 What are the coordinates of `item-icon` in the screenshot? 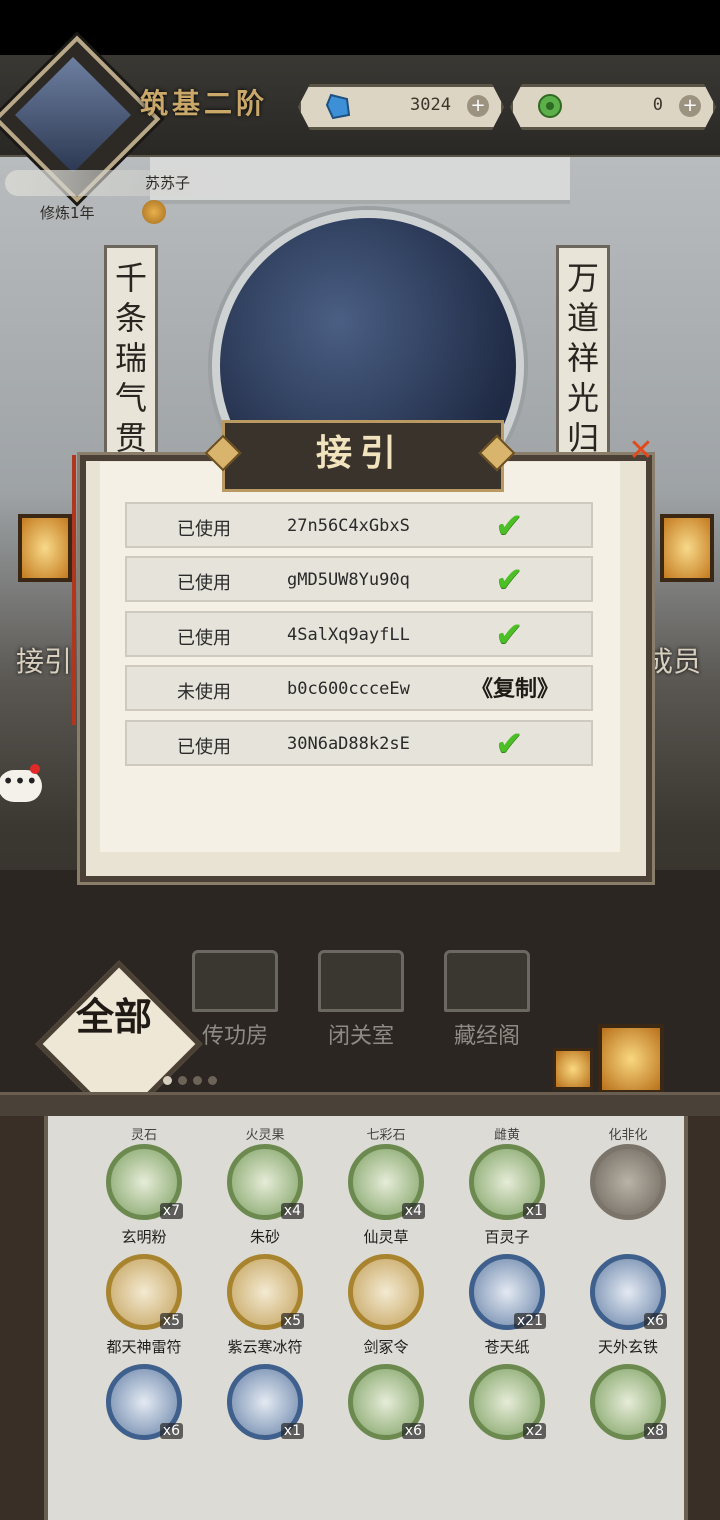 It's located at (386, 1292).